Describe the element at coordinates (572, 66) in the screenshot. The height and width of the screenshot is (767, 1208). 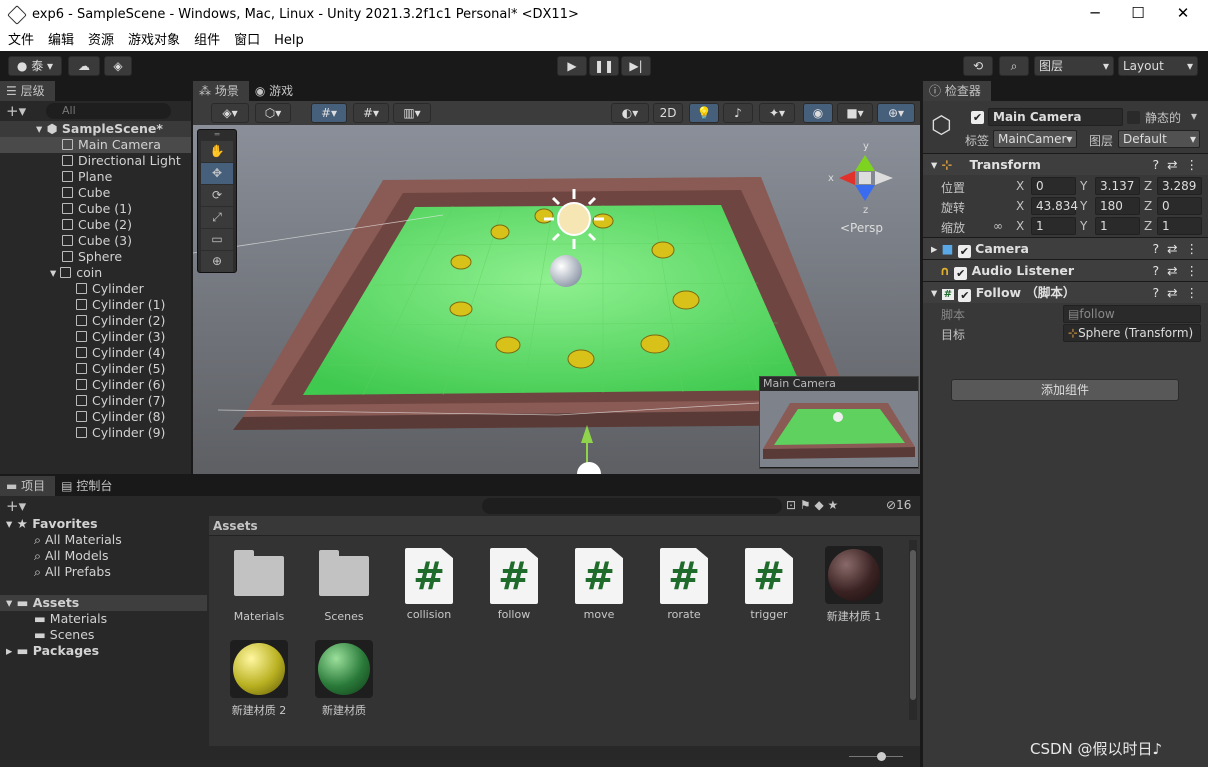
I see `play-button: ▶` at that location.